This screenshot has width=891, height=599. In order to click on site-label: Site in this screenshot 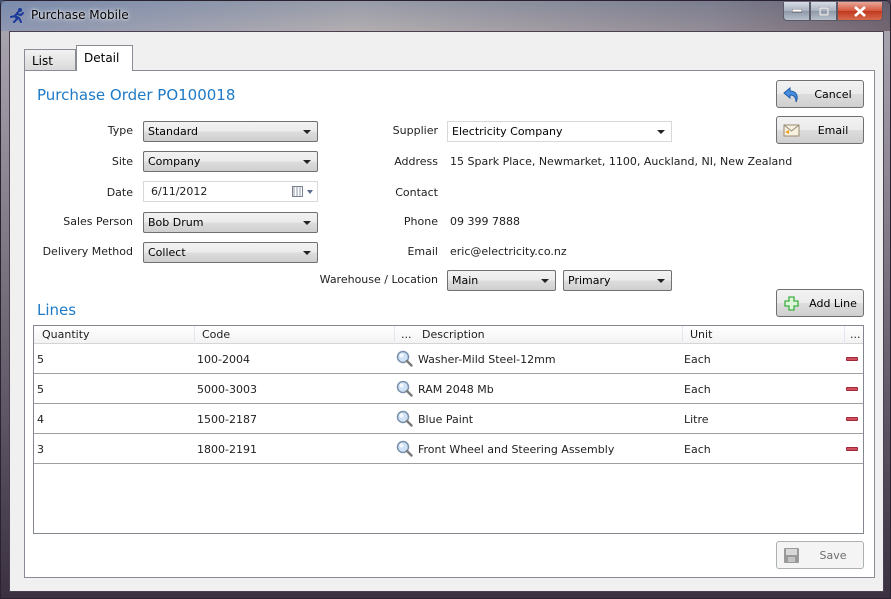, I will do `click(122, 161)`.